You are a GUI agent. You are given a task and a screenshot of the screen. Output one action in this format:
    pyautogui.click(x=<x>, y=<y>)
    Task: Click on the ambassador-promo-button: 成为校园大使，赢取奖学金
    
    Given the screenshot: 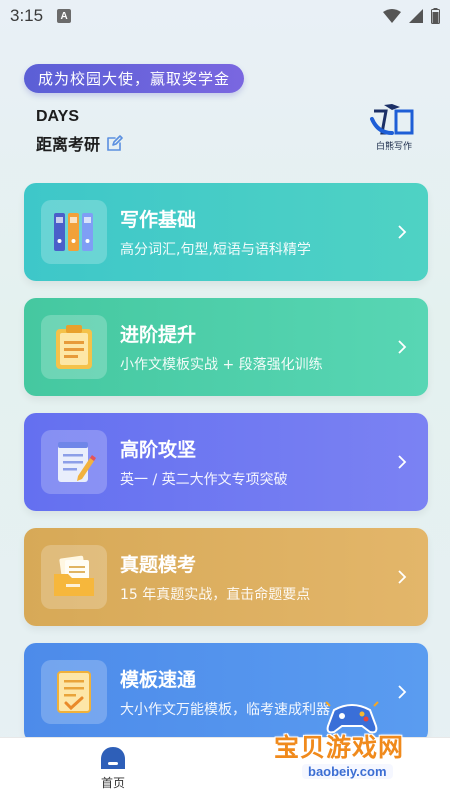 What is the action you would take?
    pyautogui.click(x=134, y=78)
    